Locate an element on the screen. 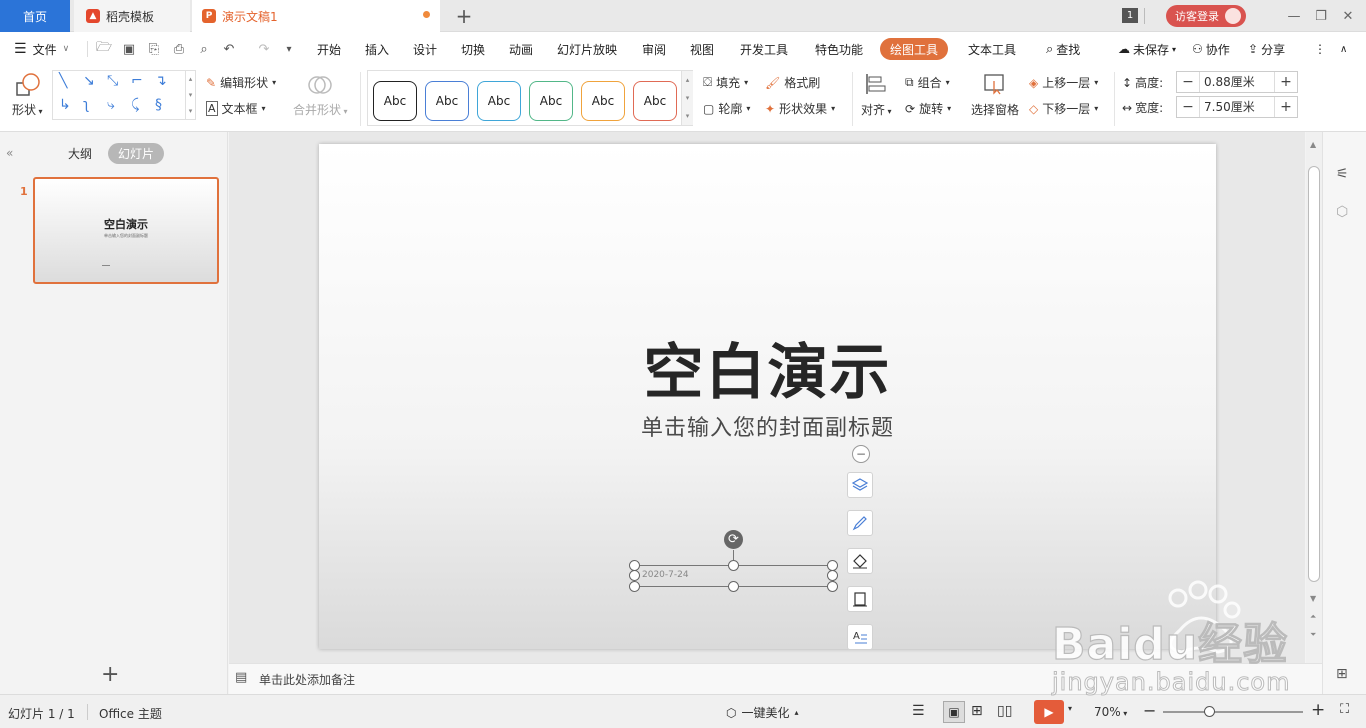  width-stepper: − 7.50厘米 + is located at coordinates (1237, 107).